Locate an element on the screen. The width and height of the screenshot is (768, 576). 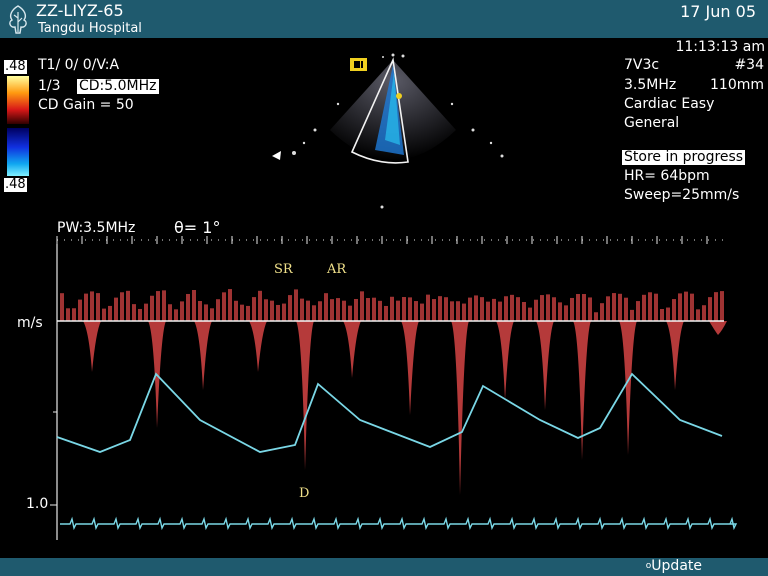
update-button: oUpdate is located at coordinates (674, 566).